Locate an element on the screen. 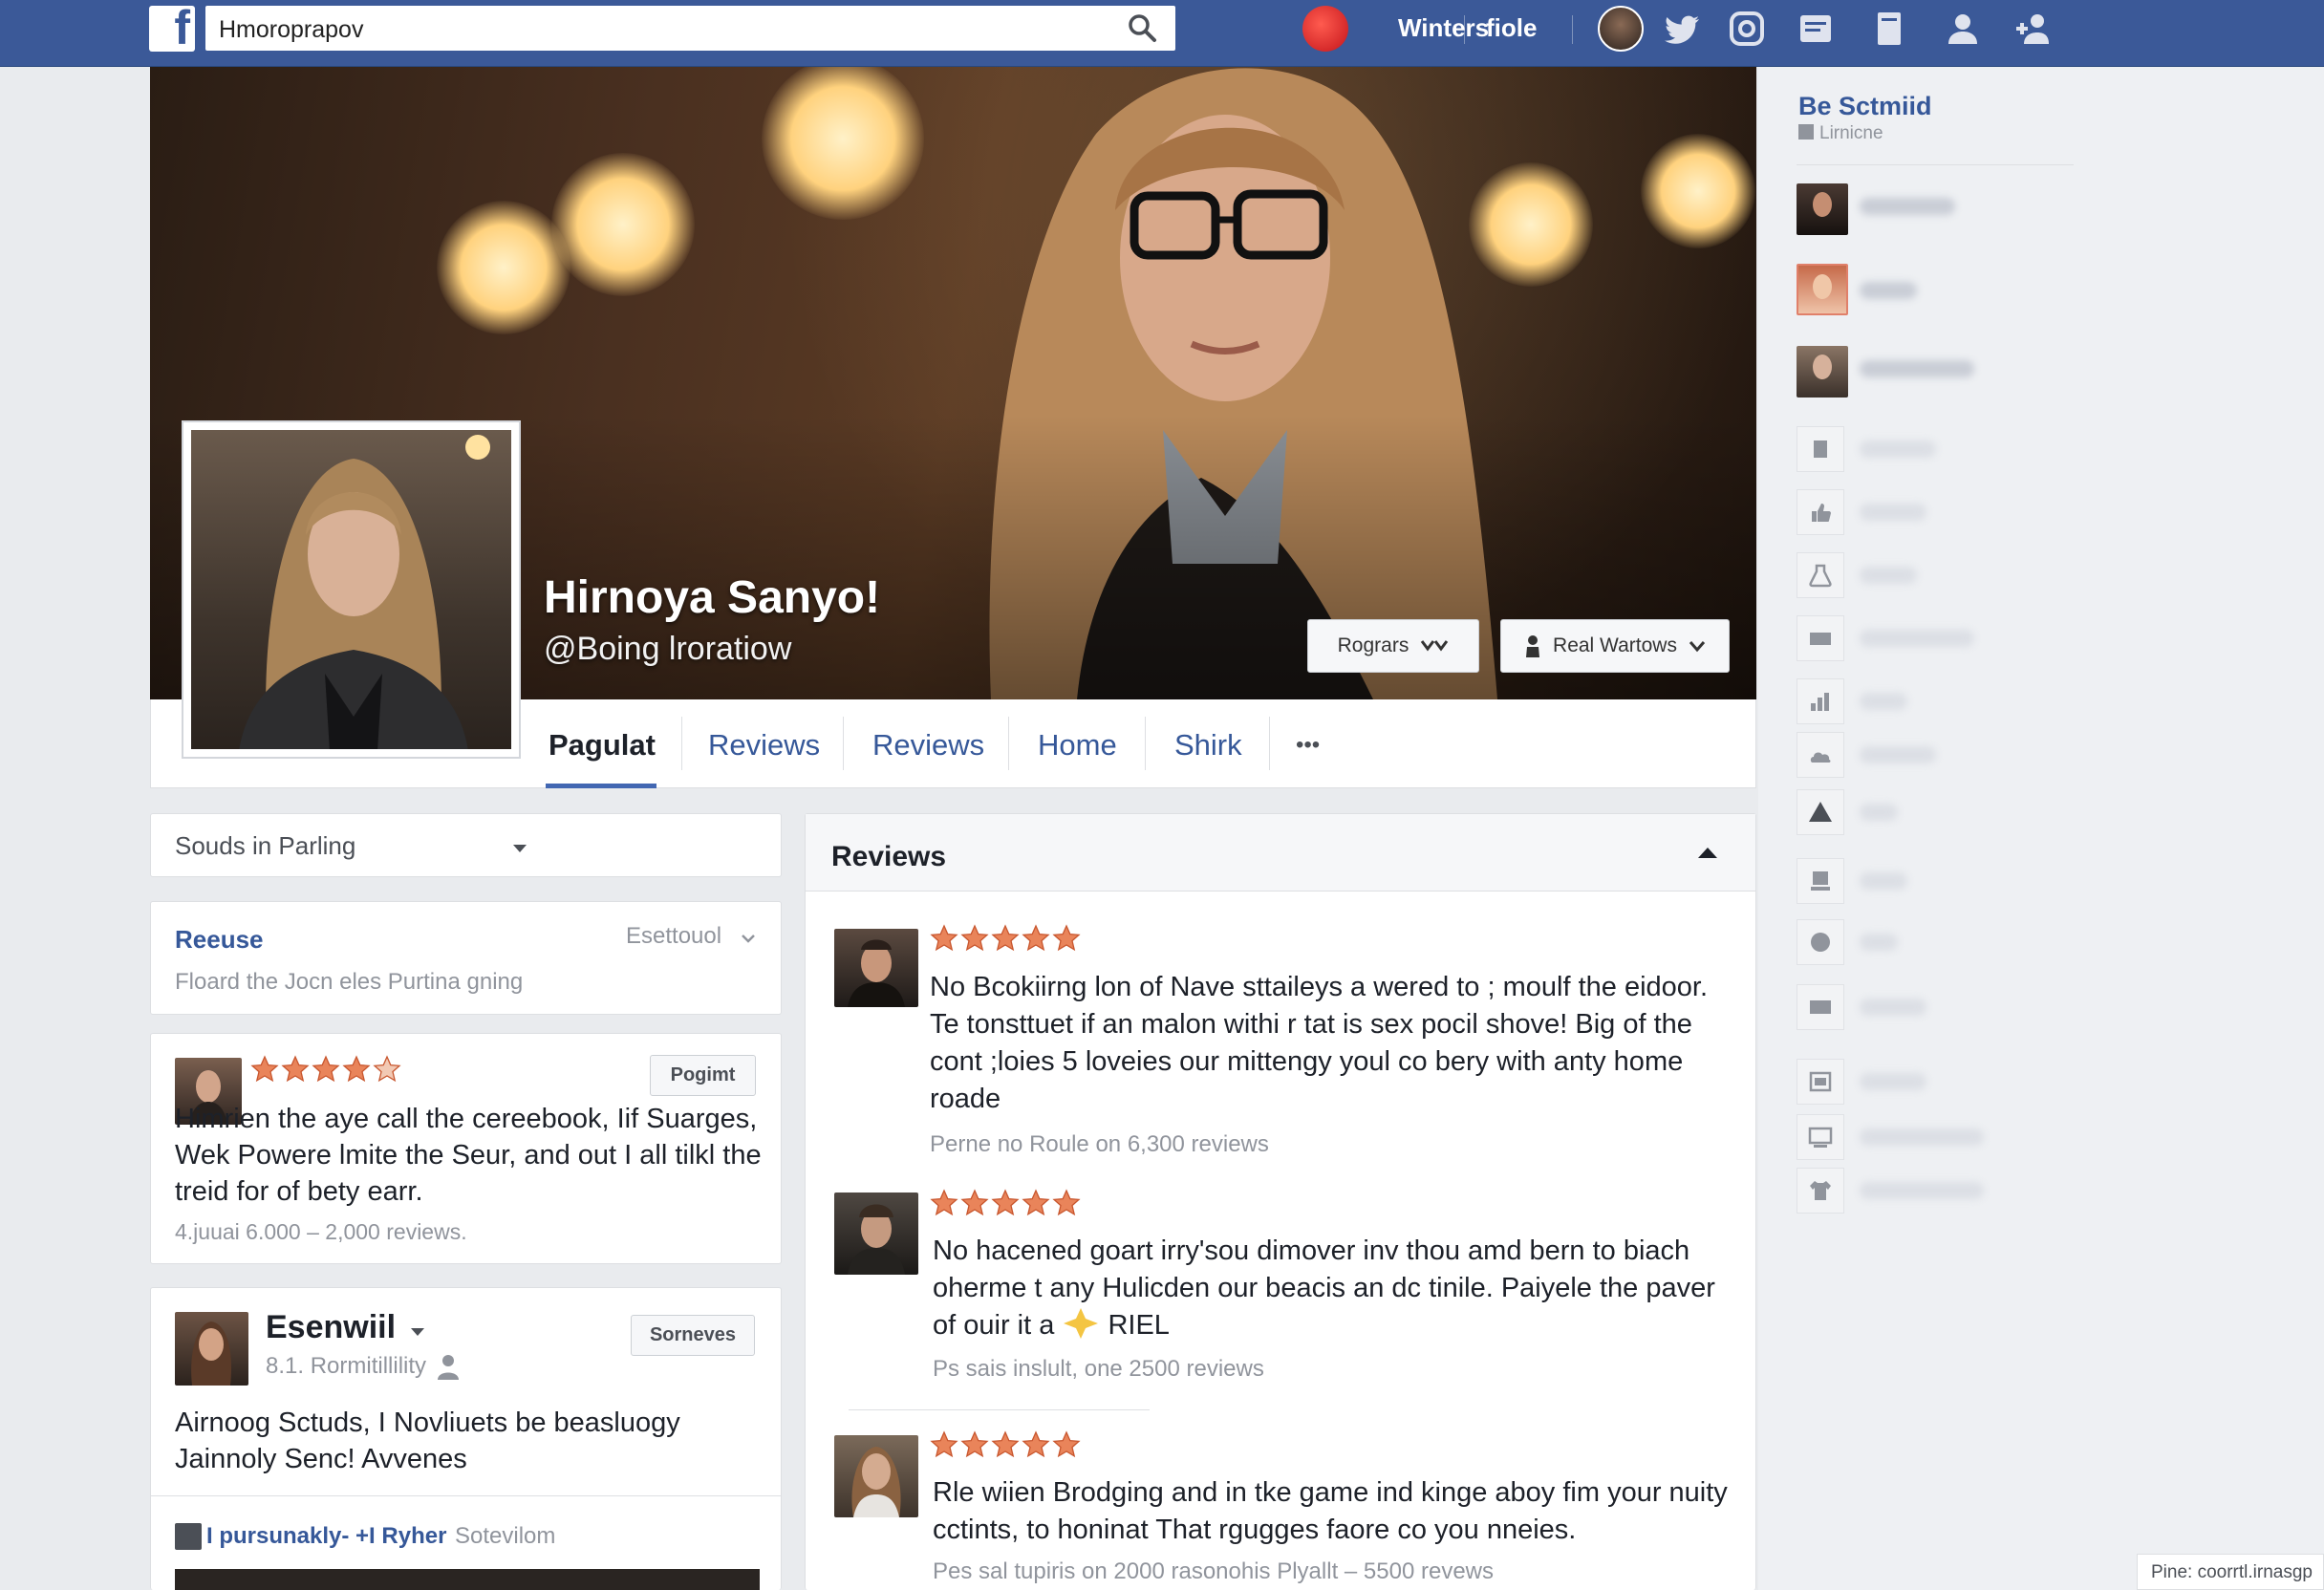 The image size is (2324, 1590). chevron-down-icon is located at coordinates (748, 939).